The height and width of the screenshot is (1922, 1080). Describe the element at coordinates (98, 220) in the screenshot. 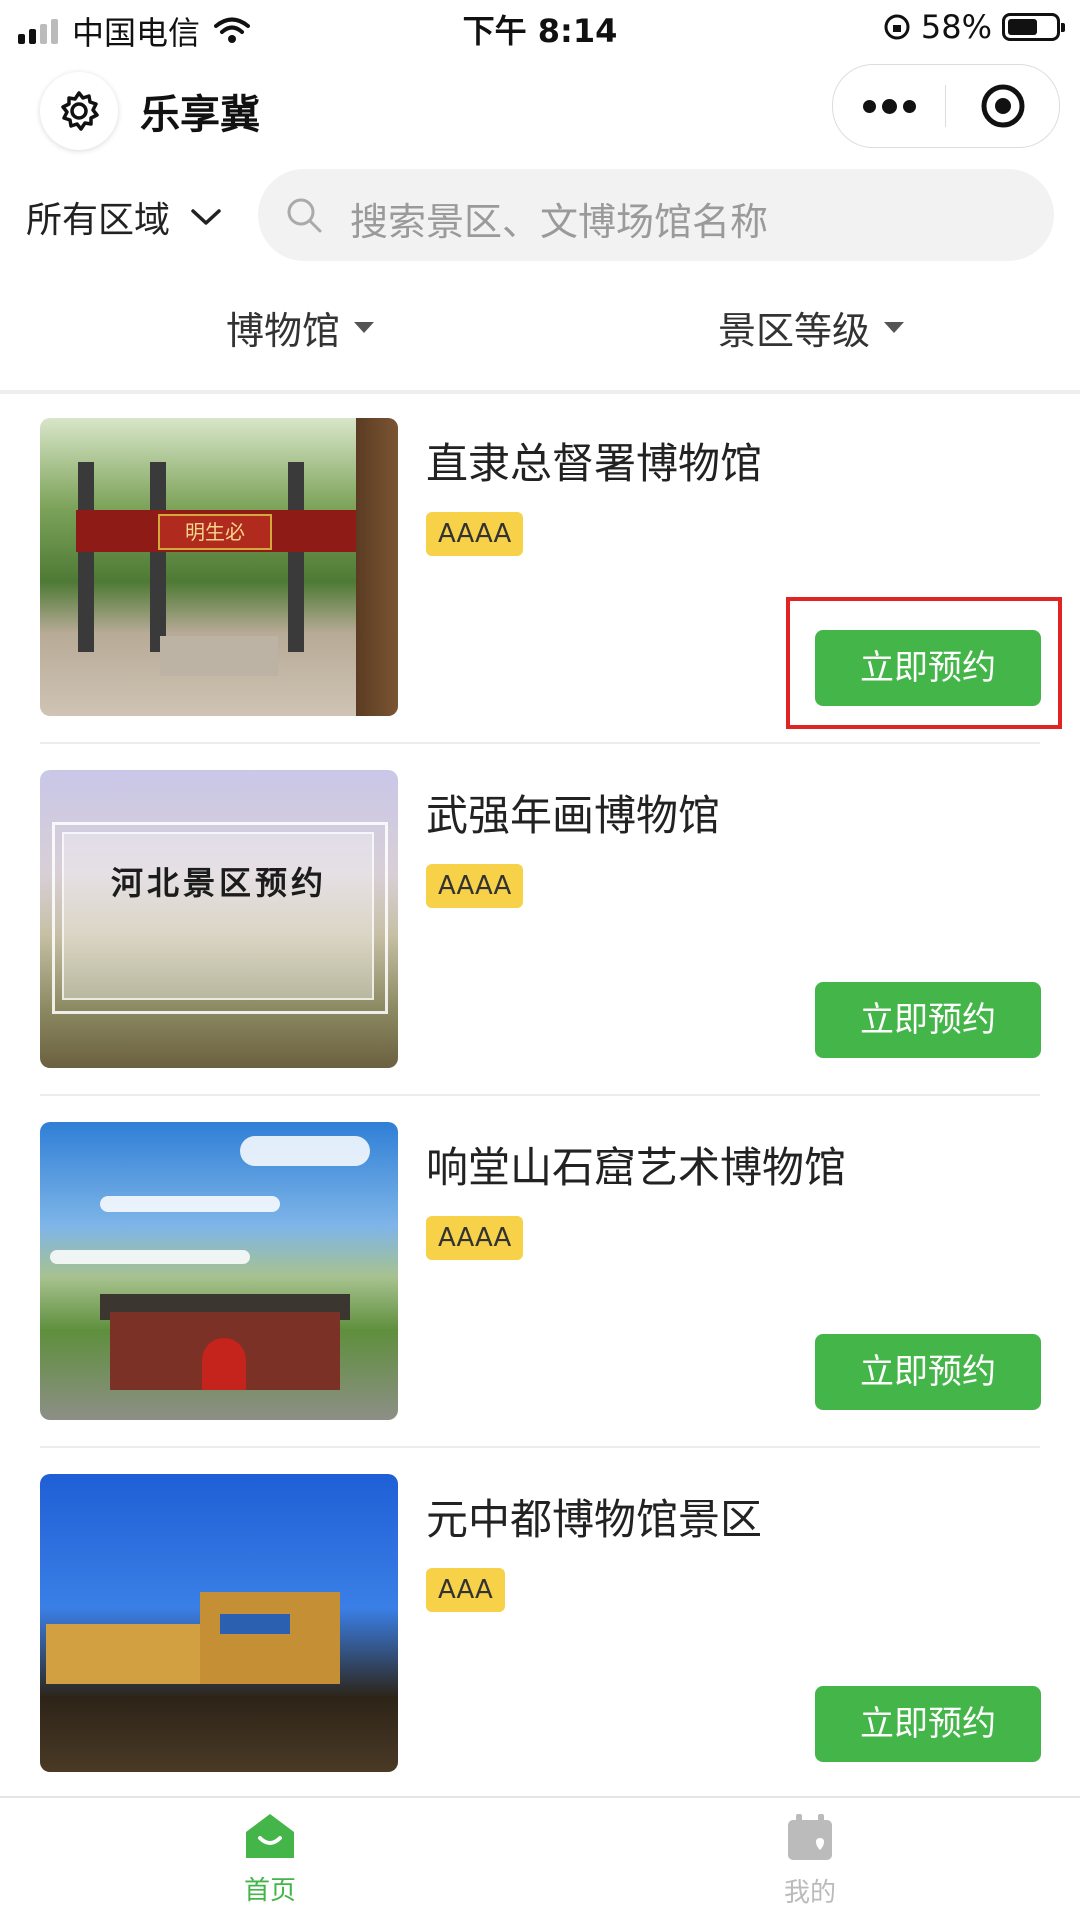

I see `region-label: 所有区域` at that location.